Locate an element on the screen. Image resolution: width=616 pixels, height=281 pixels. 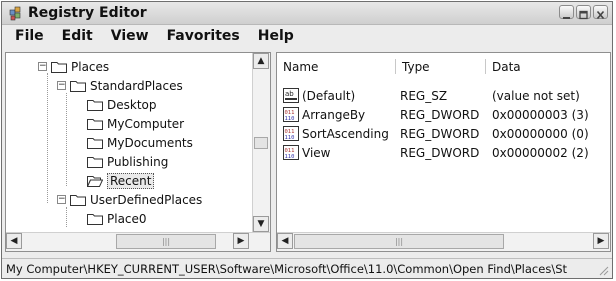
tree-item-label: Places is located at coordinates (90, 66).